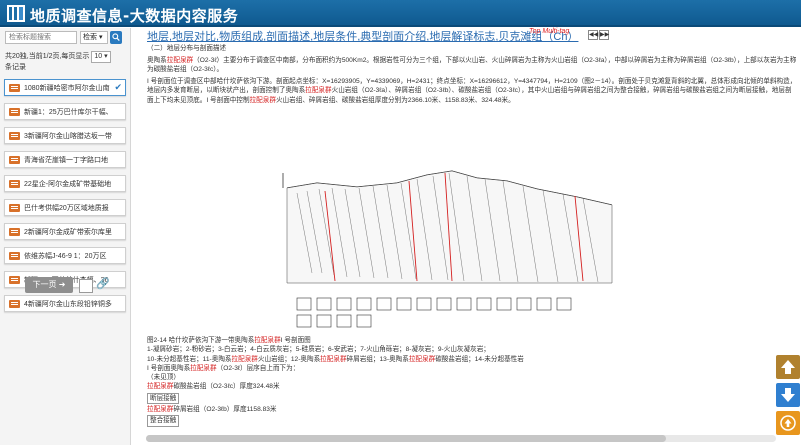  What do you see at coordinates (68, 304) in the screenshot?
I see `result-item-label: 4新疆阿尔金山东段铅锌铜多` at bounding box center [68, 304].